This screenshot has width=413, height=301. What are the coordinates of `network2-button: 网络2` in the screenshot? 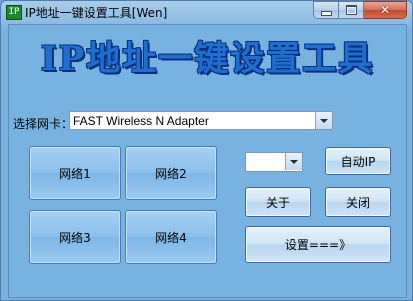 It's located at (171, 173).